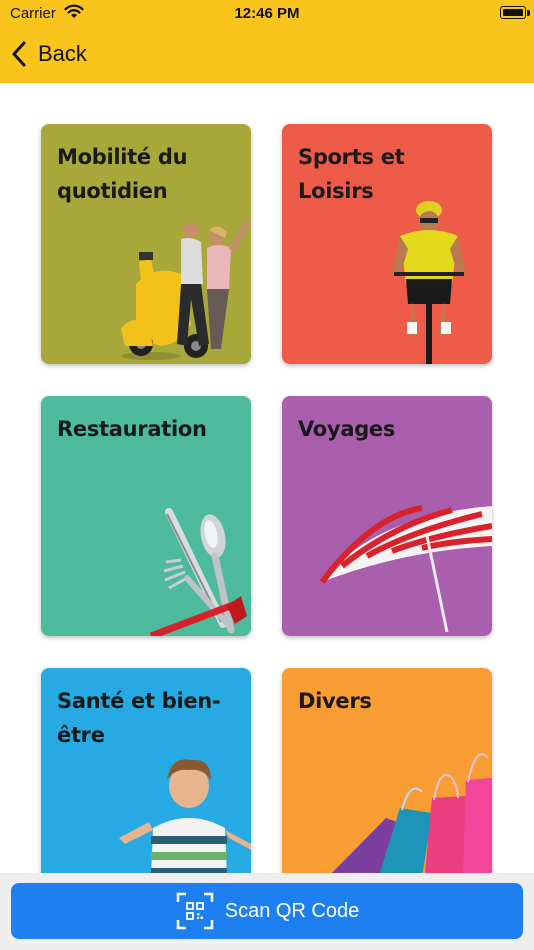 This screenshot has height=950, width=534. What do you see at coordinates (146, 516) in the screenshot?
I see `category-card-restauration: Restauration` at bounding box center [146, 516].